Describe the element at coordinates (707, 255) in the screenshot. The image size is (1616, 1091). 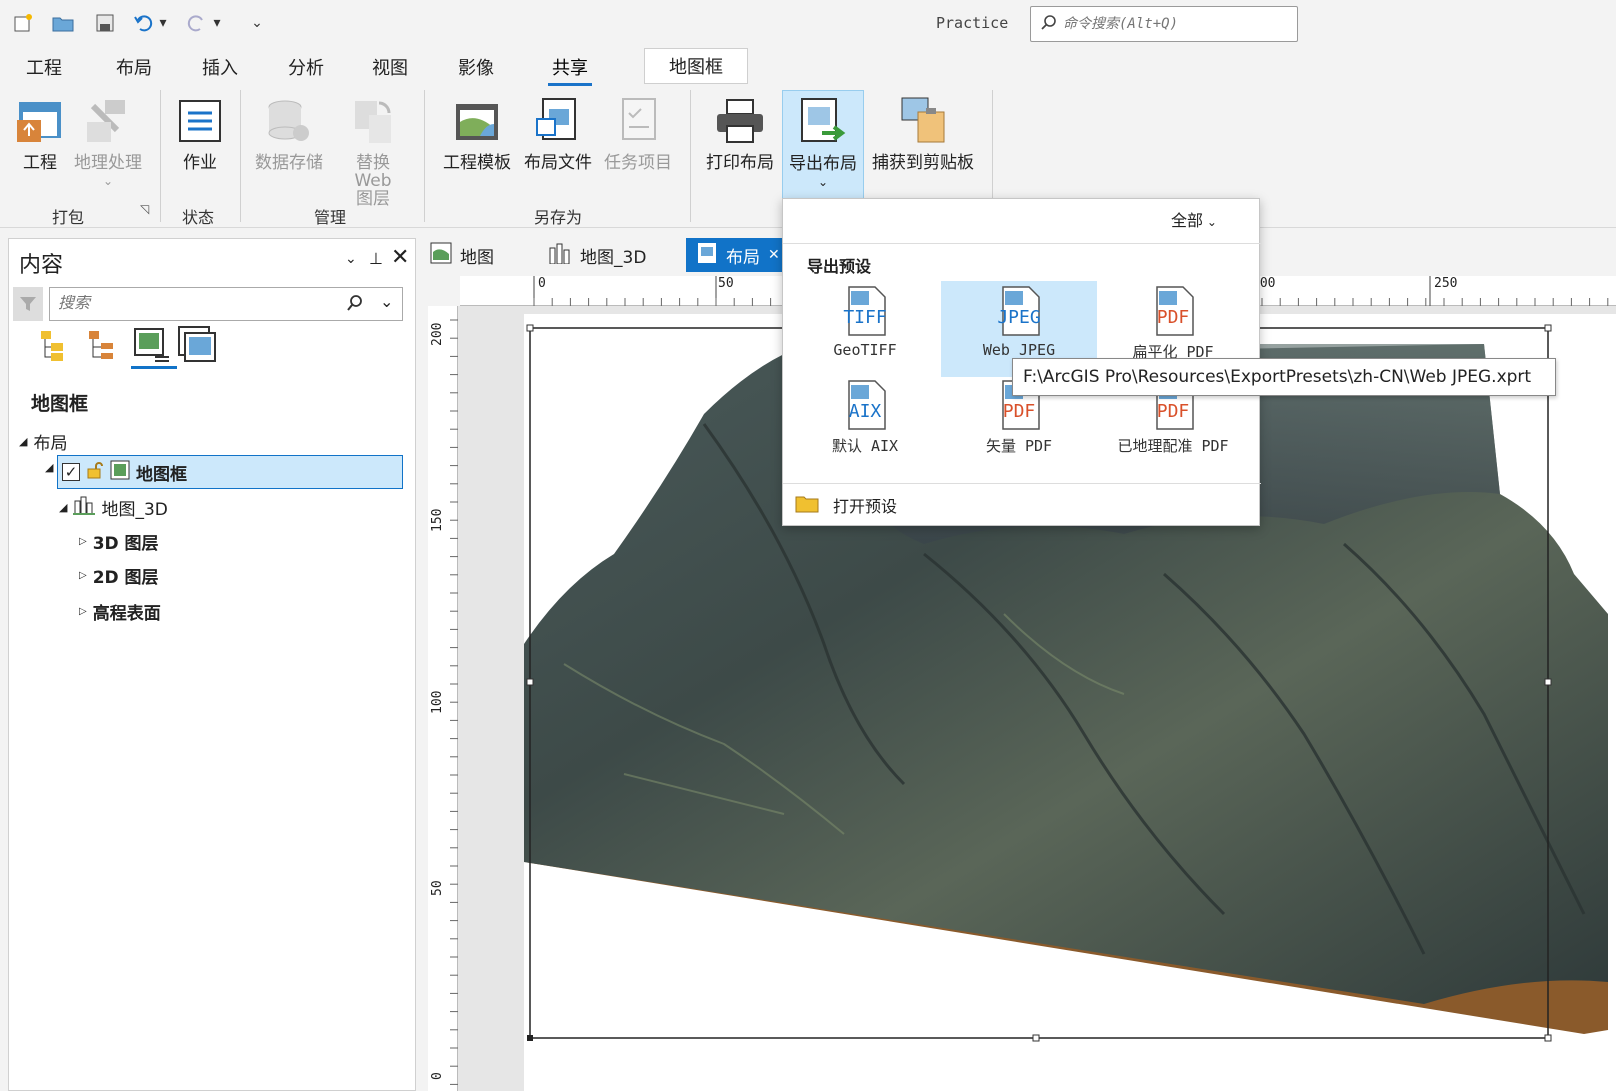
I see `layout-icon` at that location.